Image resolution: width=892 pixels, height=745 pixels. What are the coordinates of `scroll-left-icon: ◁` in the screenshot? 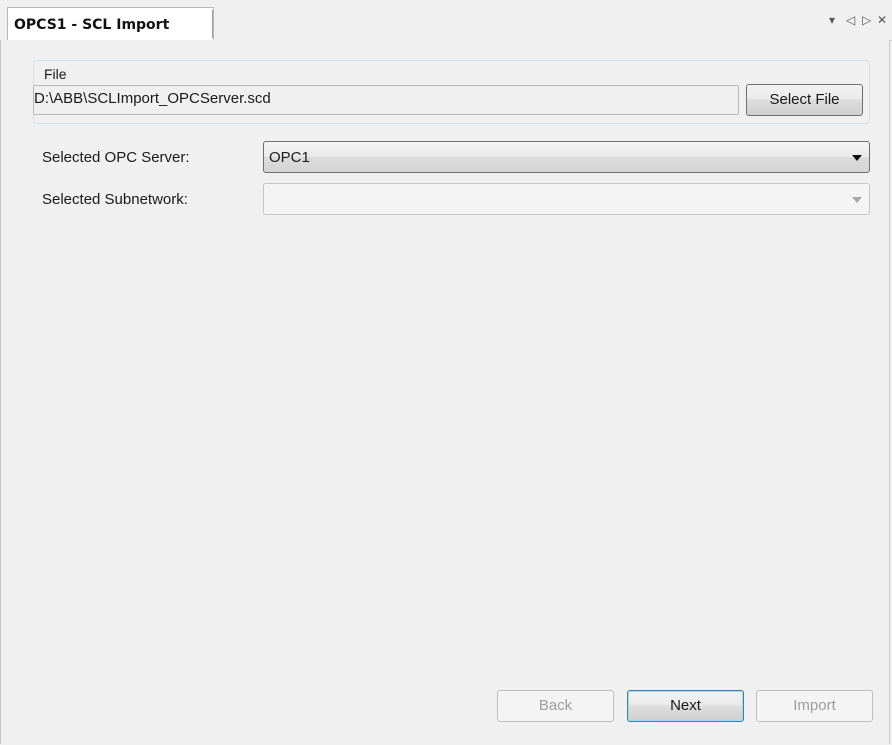 It's located at (850, 20).